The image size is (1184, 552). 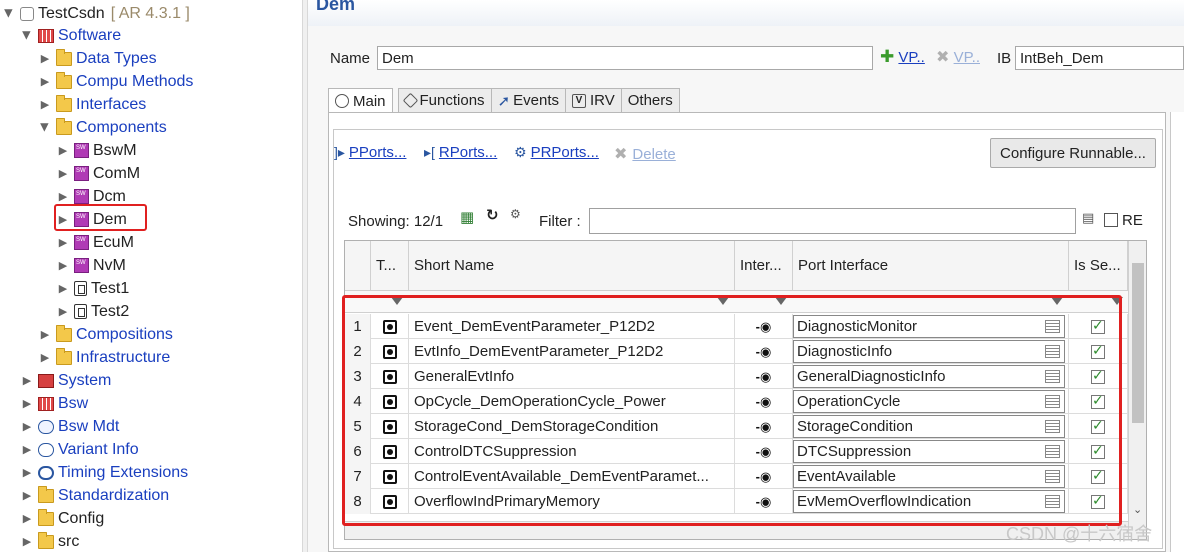 I want to click on tree-item-folder: ▶ Compositions, so click(x=105, y=334).